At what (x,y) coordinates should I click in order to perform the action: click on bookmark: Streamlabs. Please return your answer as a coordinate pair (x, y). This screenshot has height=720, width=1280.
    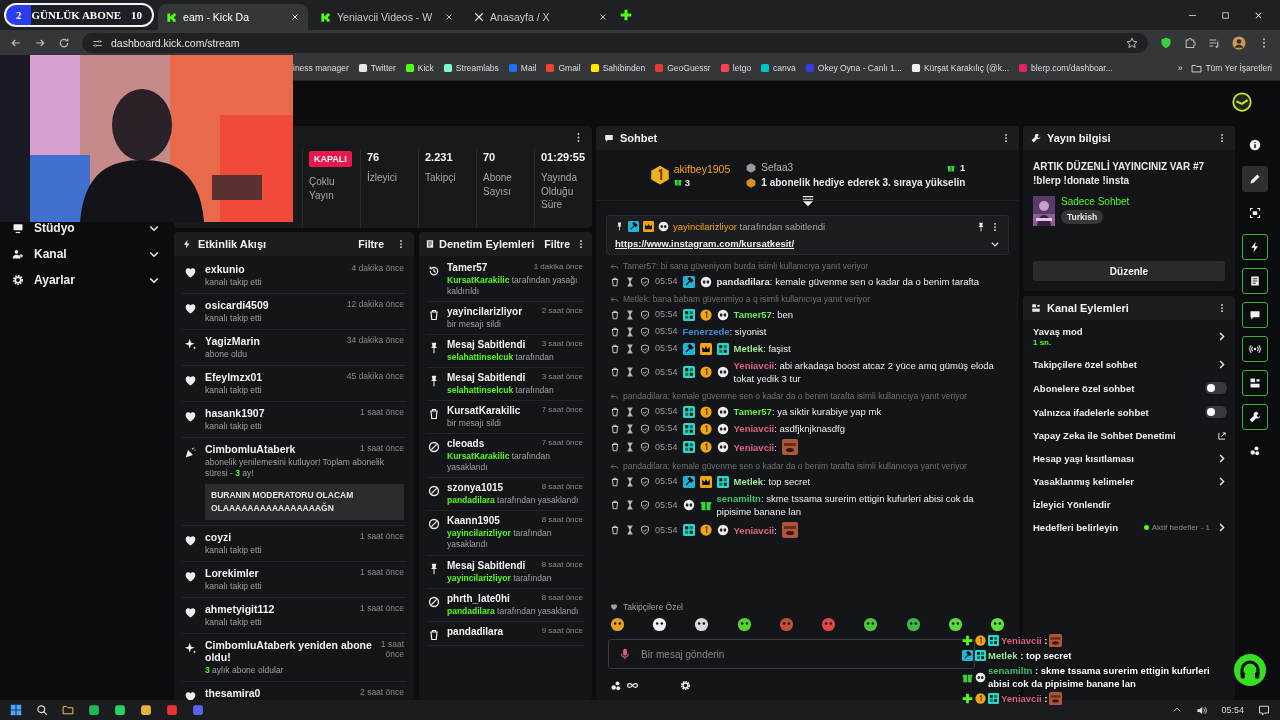
    Looking at the image, I should click on (470, 68).